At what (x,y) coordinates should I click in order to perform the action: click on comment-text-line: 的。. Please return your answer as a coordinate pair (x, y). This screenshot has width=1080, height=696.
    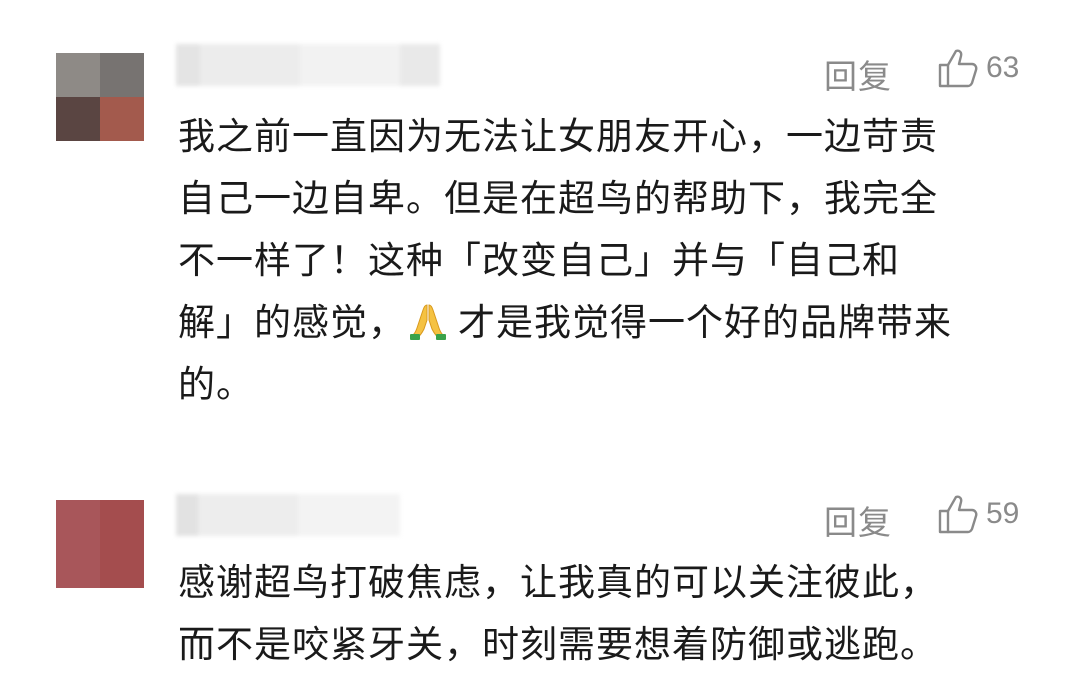
    Looking at the image, I should click on (216, 384).